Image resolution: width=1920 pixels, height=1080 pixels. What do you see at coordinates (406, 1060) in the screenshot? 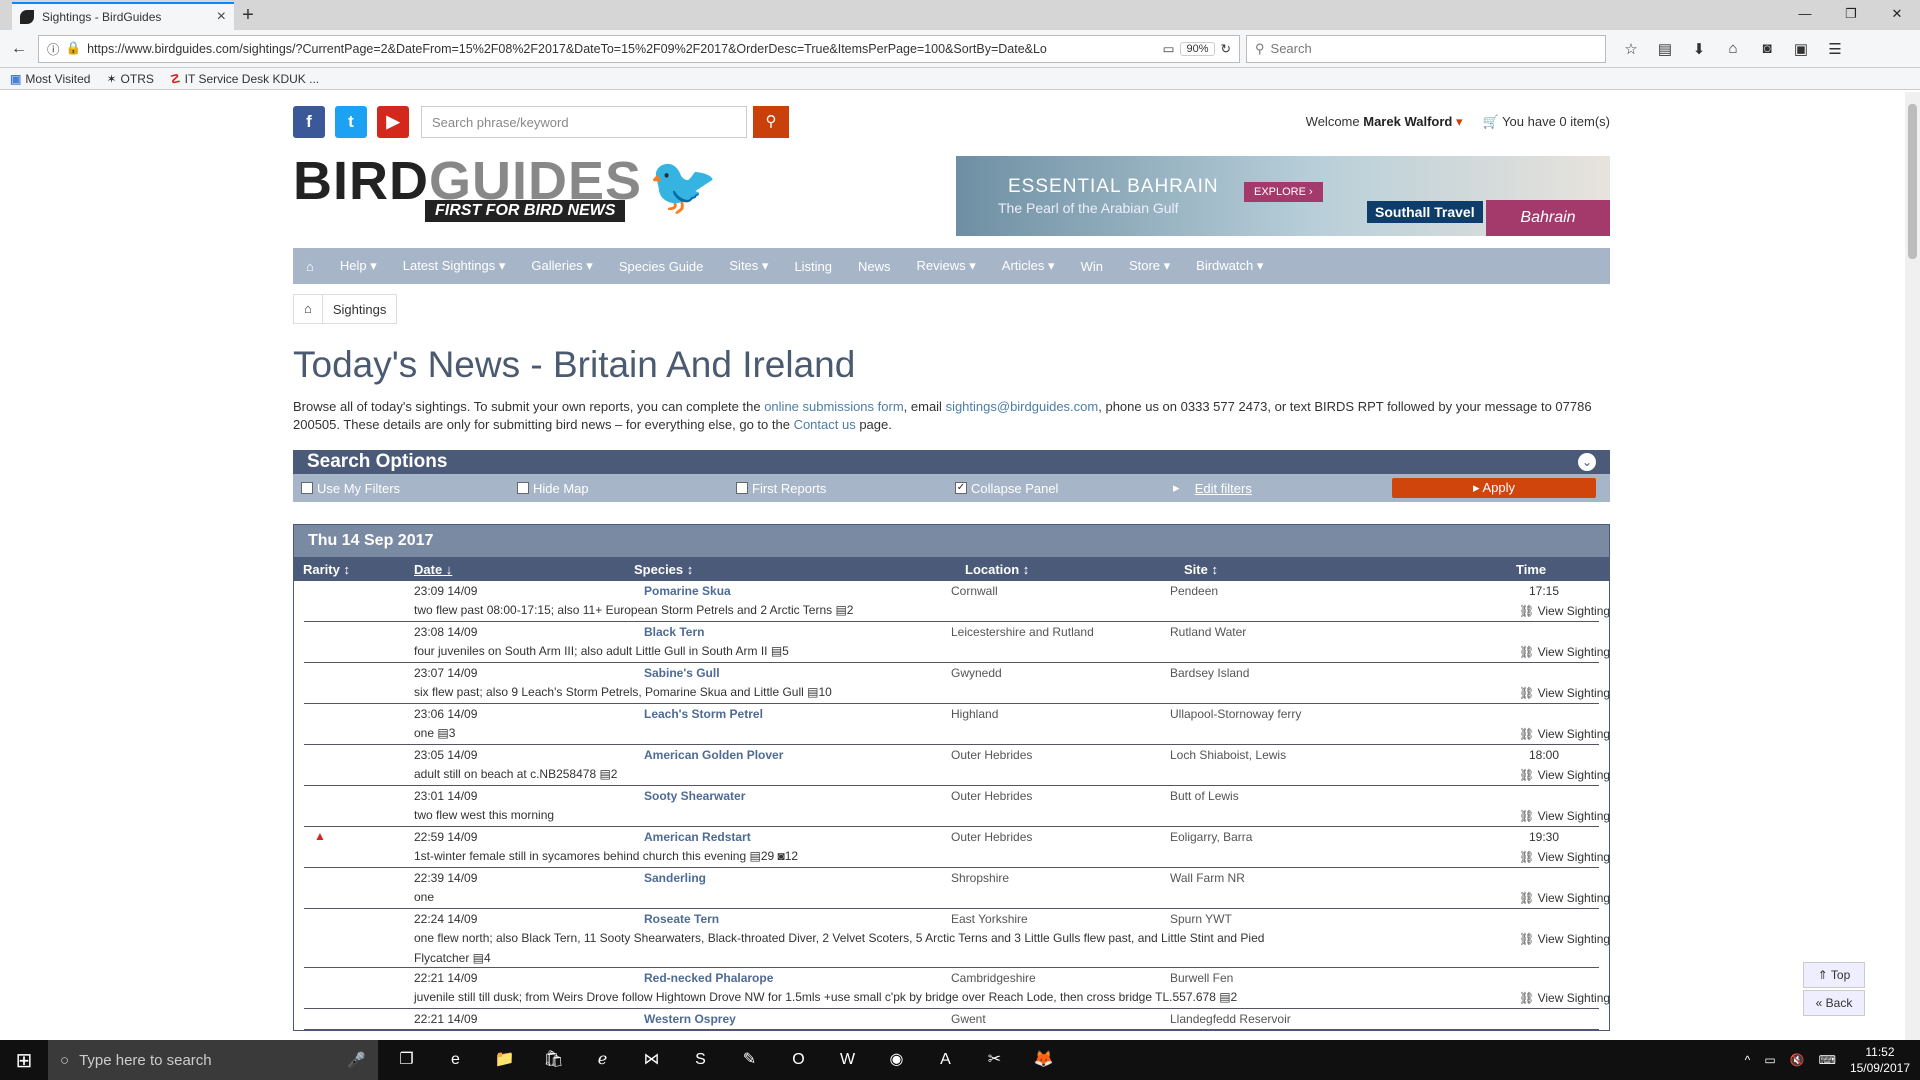
I see `task-view-icon: ❐` at bounding box center [406, 1060].